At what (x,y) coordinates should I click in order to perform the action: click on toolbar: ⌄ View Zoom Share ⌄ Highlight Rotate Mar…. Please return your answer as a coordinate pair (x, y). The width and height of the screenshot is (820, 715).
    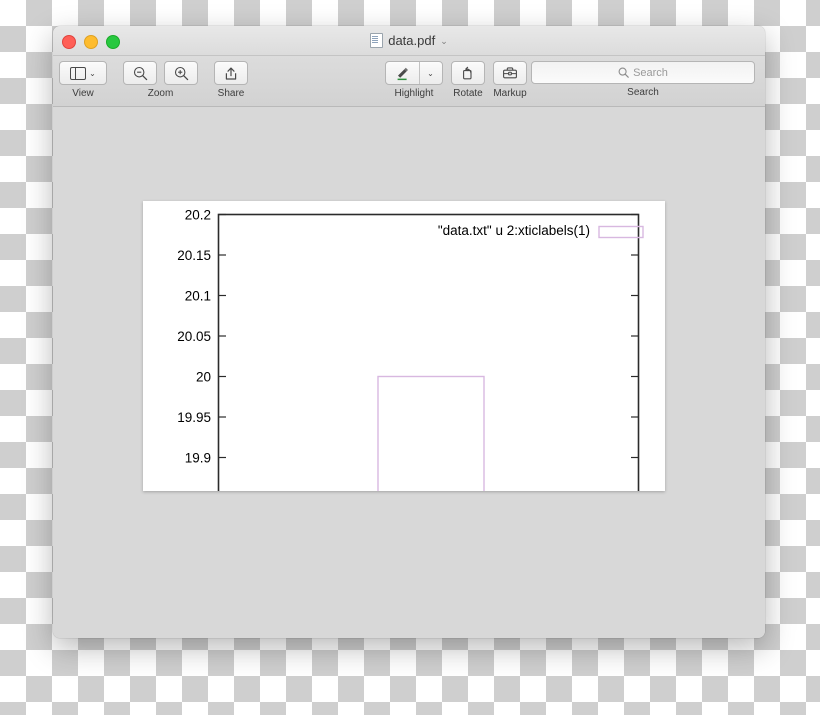
    Looking at the image, I should click on (409, 81).